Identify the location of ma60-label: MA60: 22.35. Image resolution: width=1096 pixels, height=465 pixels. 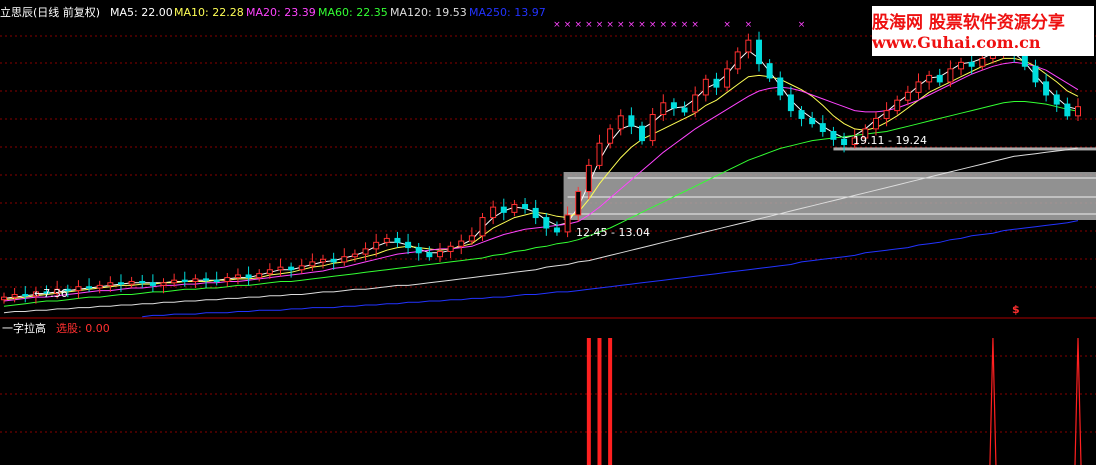
(353, 12).